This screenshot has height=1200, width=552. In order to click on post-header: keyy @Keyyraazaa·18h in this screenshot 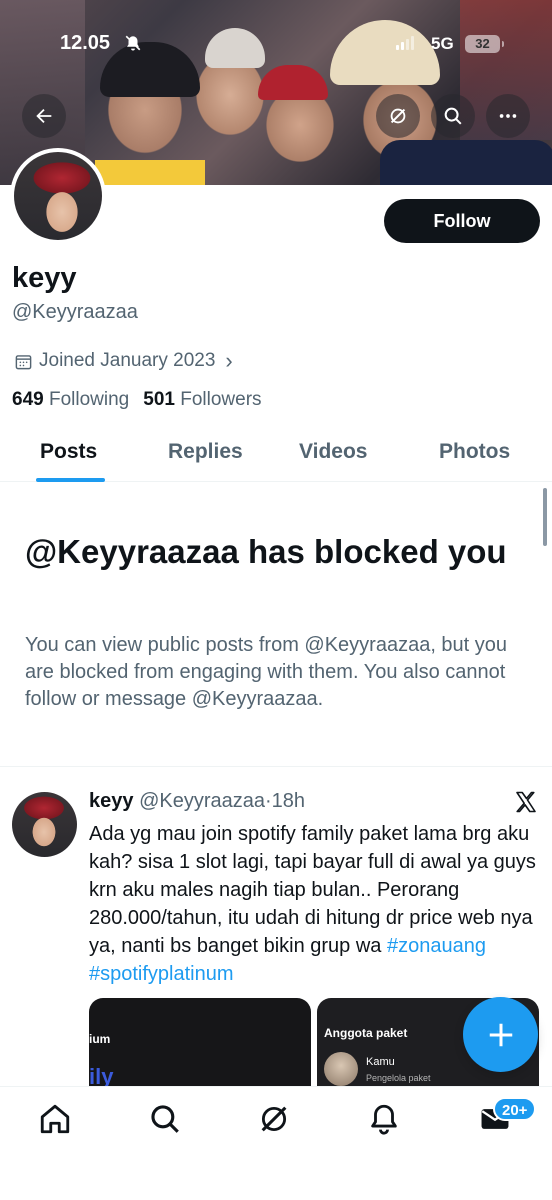, I will do `click(197, 801)`.